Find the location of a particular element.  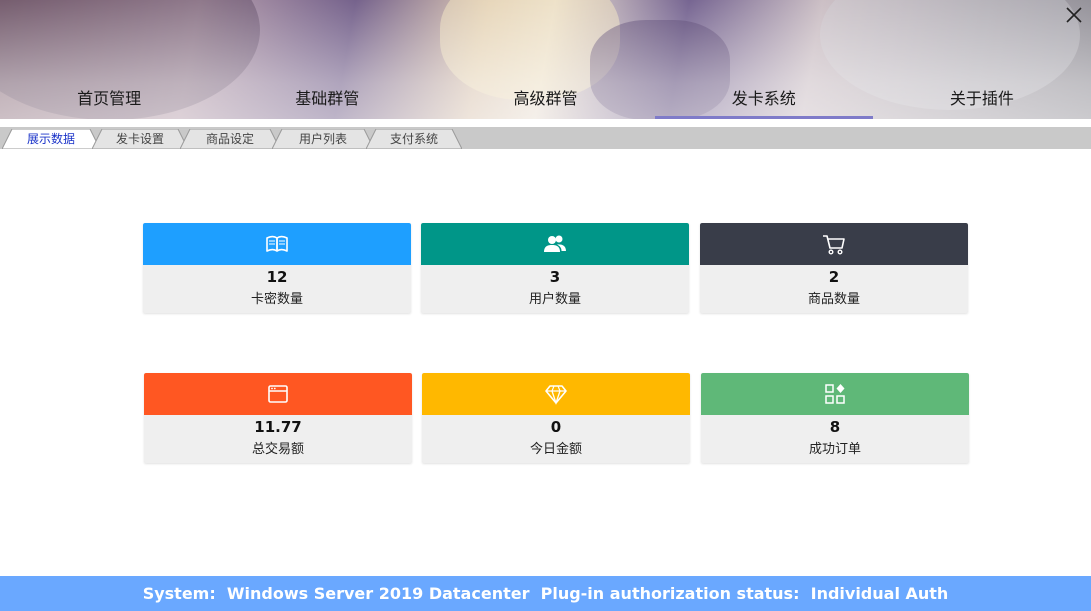

stat-card-products: 2 商品数量 is located at coordinates (834, 268).